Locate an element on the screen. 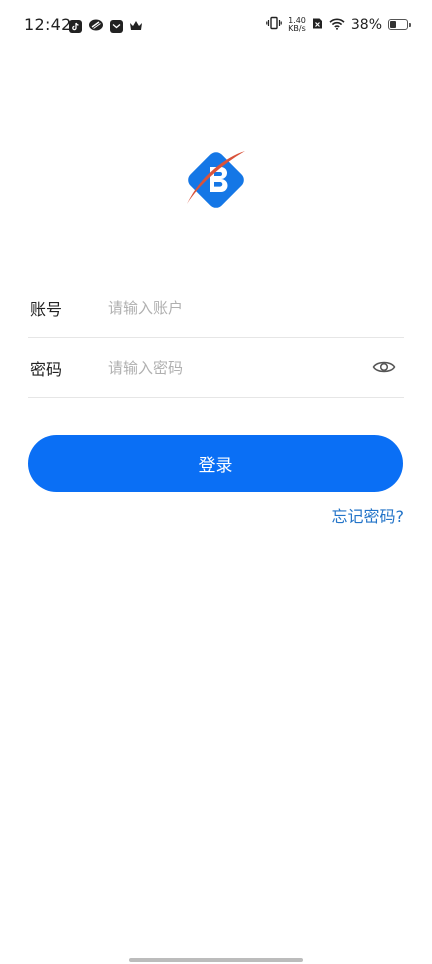 The width and height of the screenshot is (432, 964). login-form: 账号 密码 is located at coordinates (216, 338).